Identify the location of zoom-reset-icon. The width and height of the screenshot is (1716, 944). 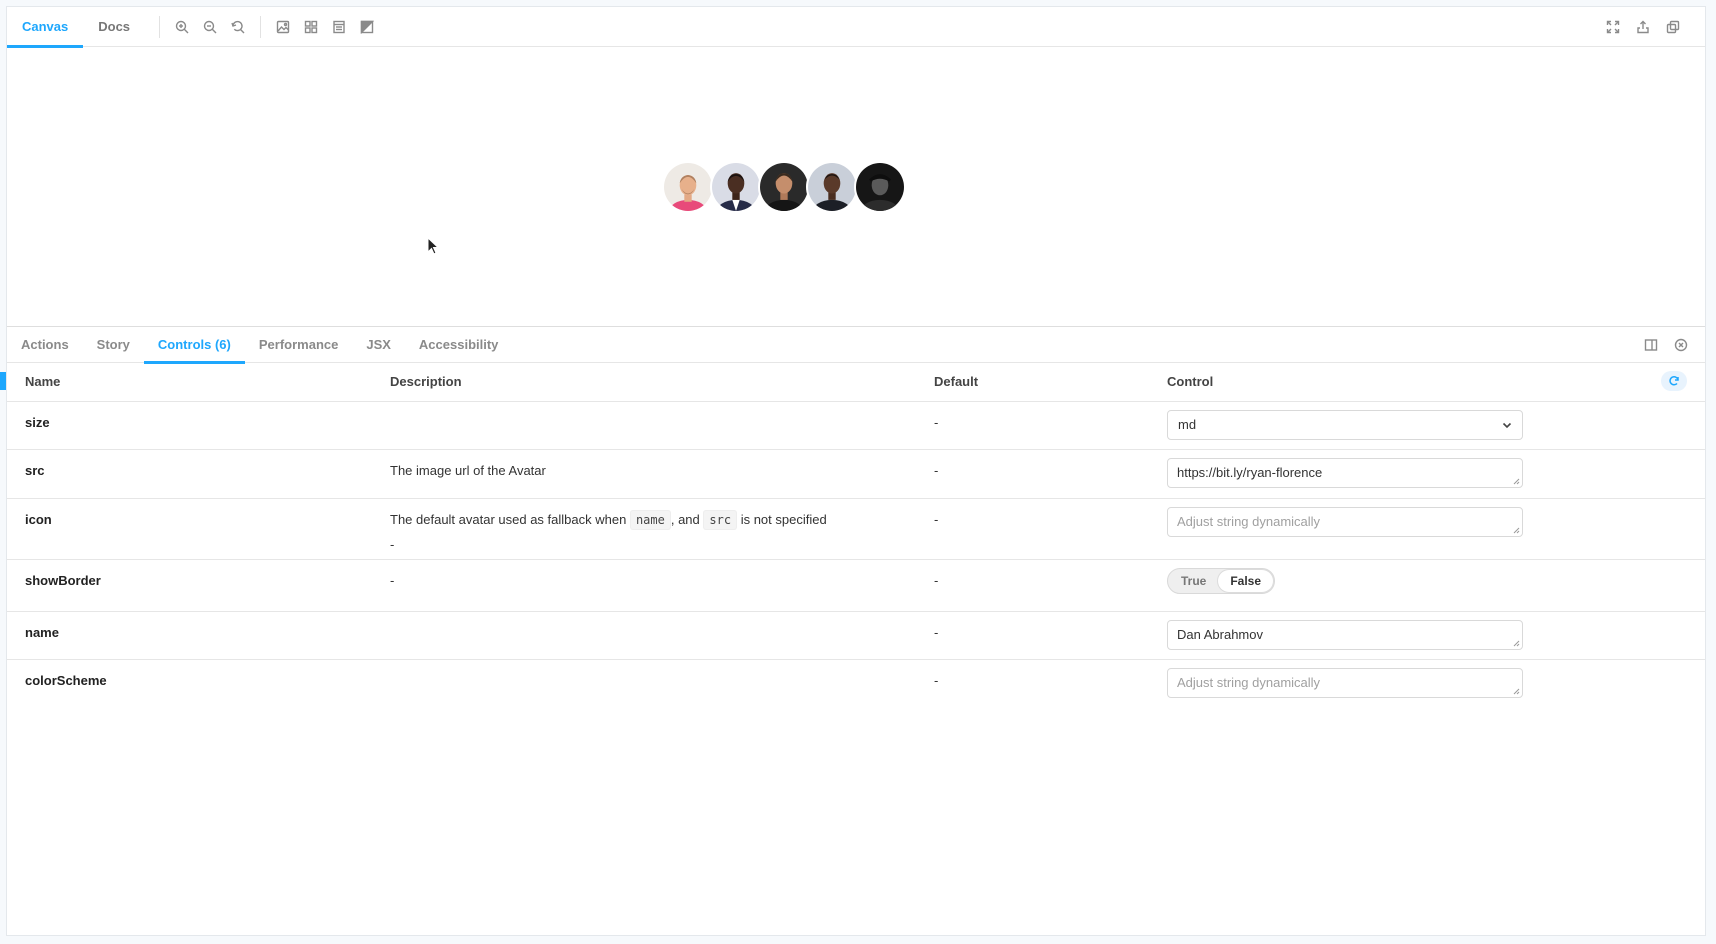
(238, 27).